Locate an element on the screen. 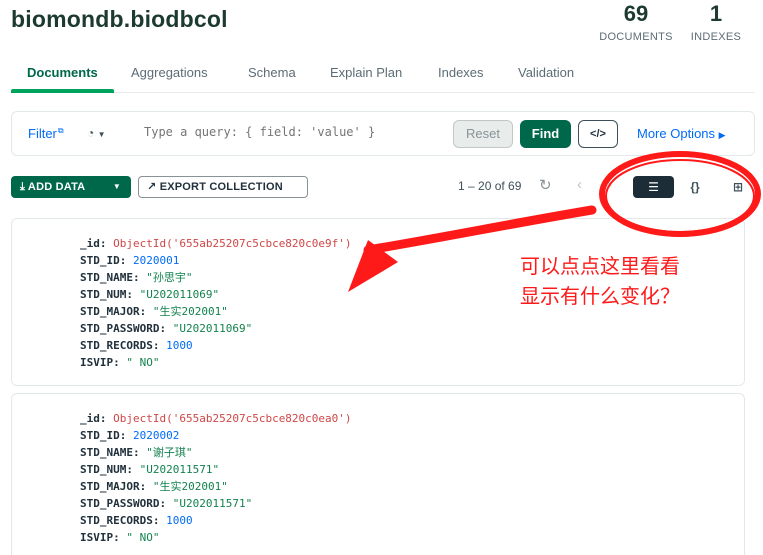 This screenshot has width=763, height=555. highlight-circle-inner is located at coordinates (680, 196).